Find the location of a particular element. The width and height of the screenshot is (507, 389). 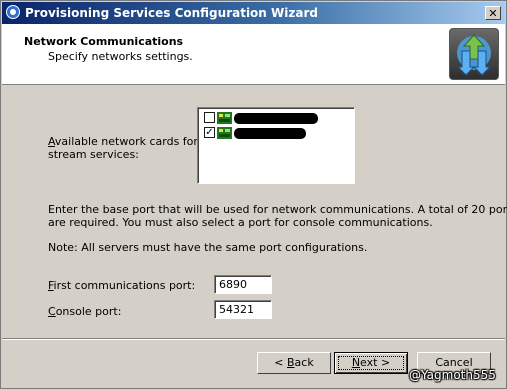

focus-rect is located at coordinates (371, 363).